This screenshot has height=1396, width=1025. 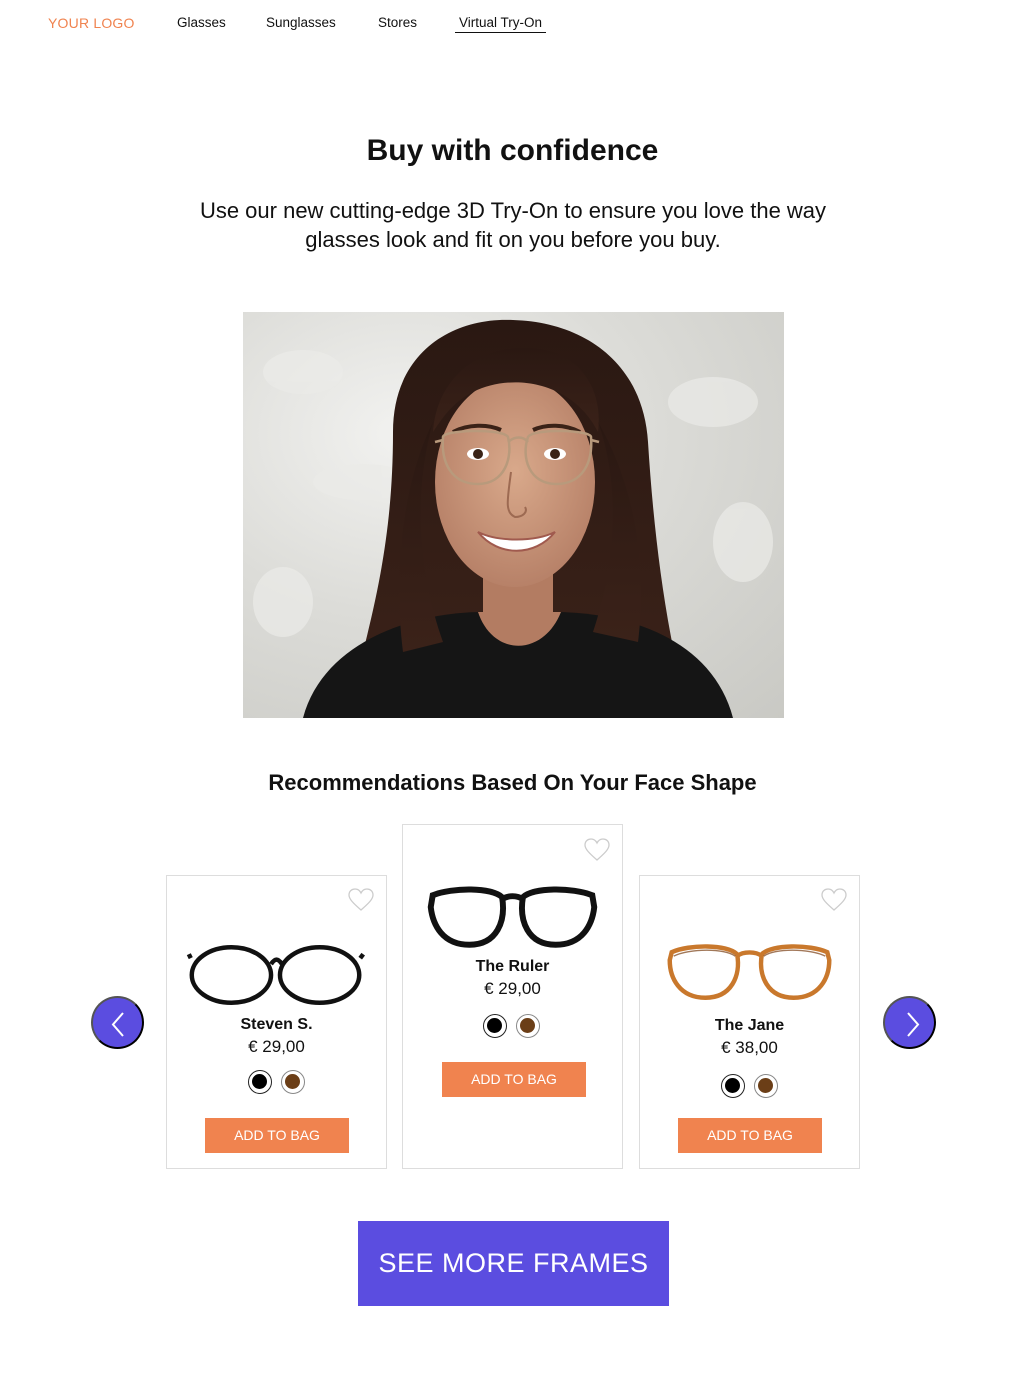 I want to click on chevron-left-icon, so click(x=117, y=1024).